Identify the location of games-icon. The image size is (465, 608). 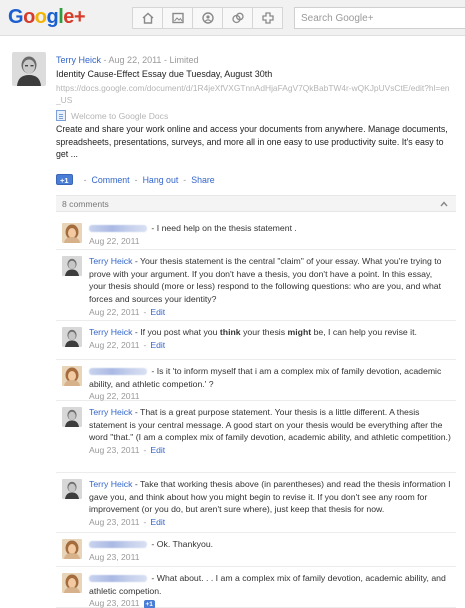
(267, 18).